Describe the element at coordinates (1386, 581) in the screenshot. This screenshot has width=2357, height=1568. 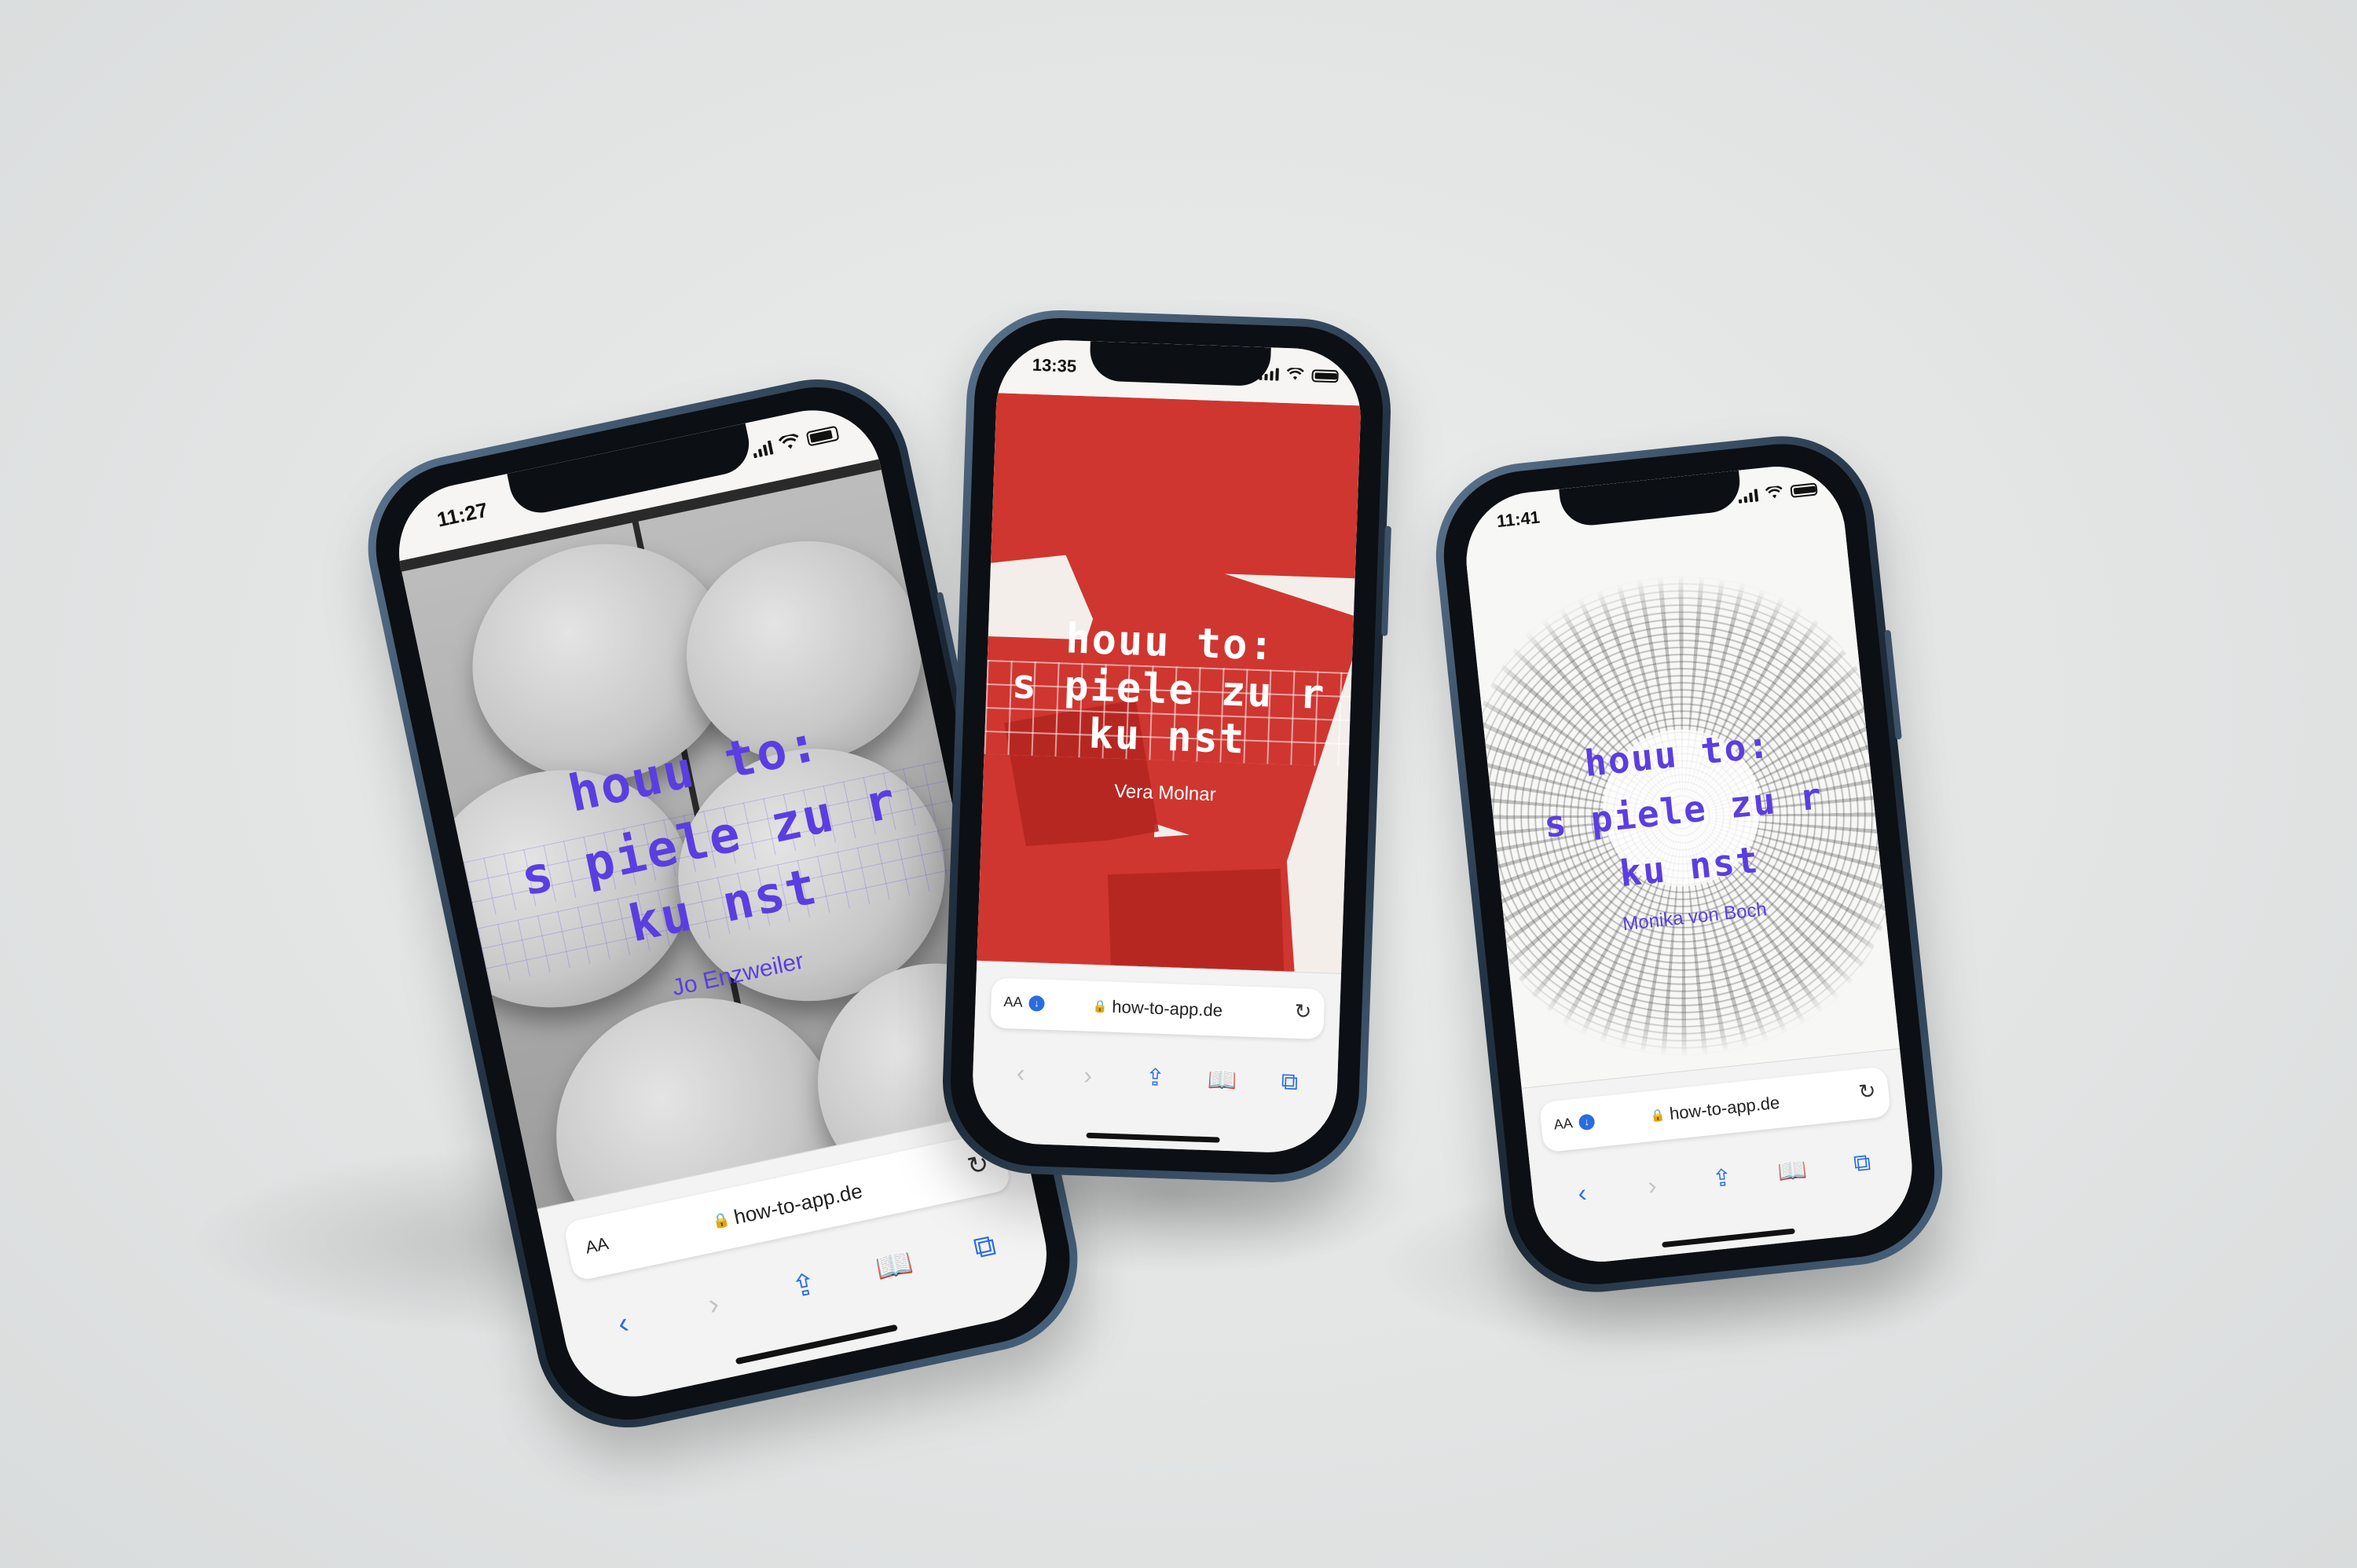
I see `side-button` at that location.